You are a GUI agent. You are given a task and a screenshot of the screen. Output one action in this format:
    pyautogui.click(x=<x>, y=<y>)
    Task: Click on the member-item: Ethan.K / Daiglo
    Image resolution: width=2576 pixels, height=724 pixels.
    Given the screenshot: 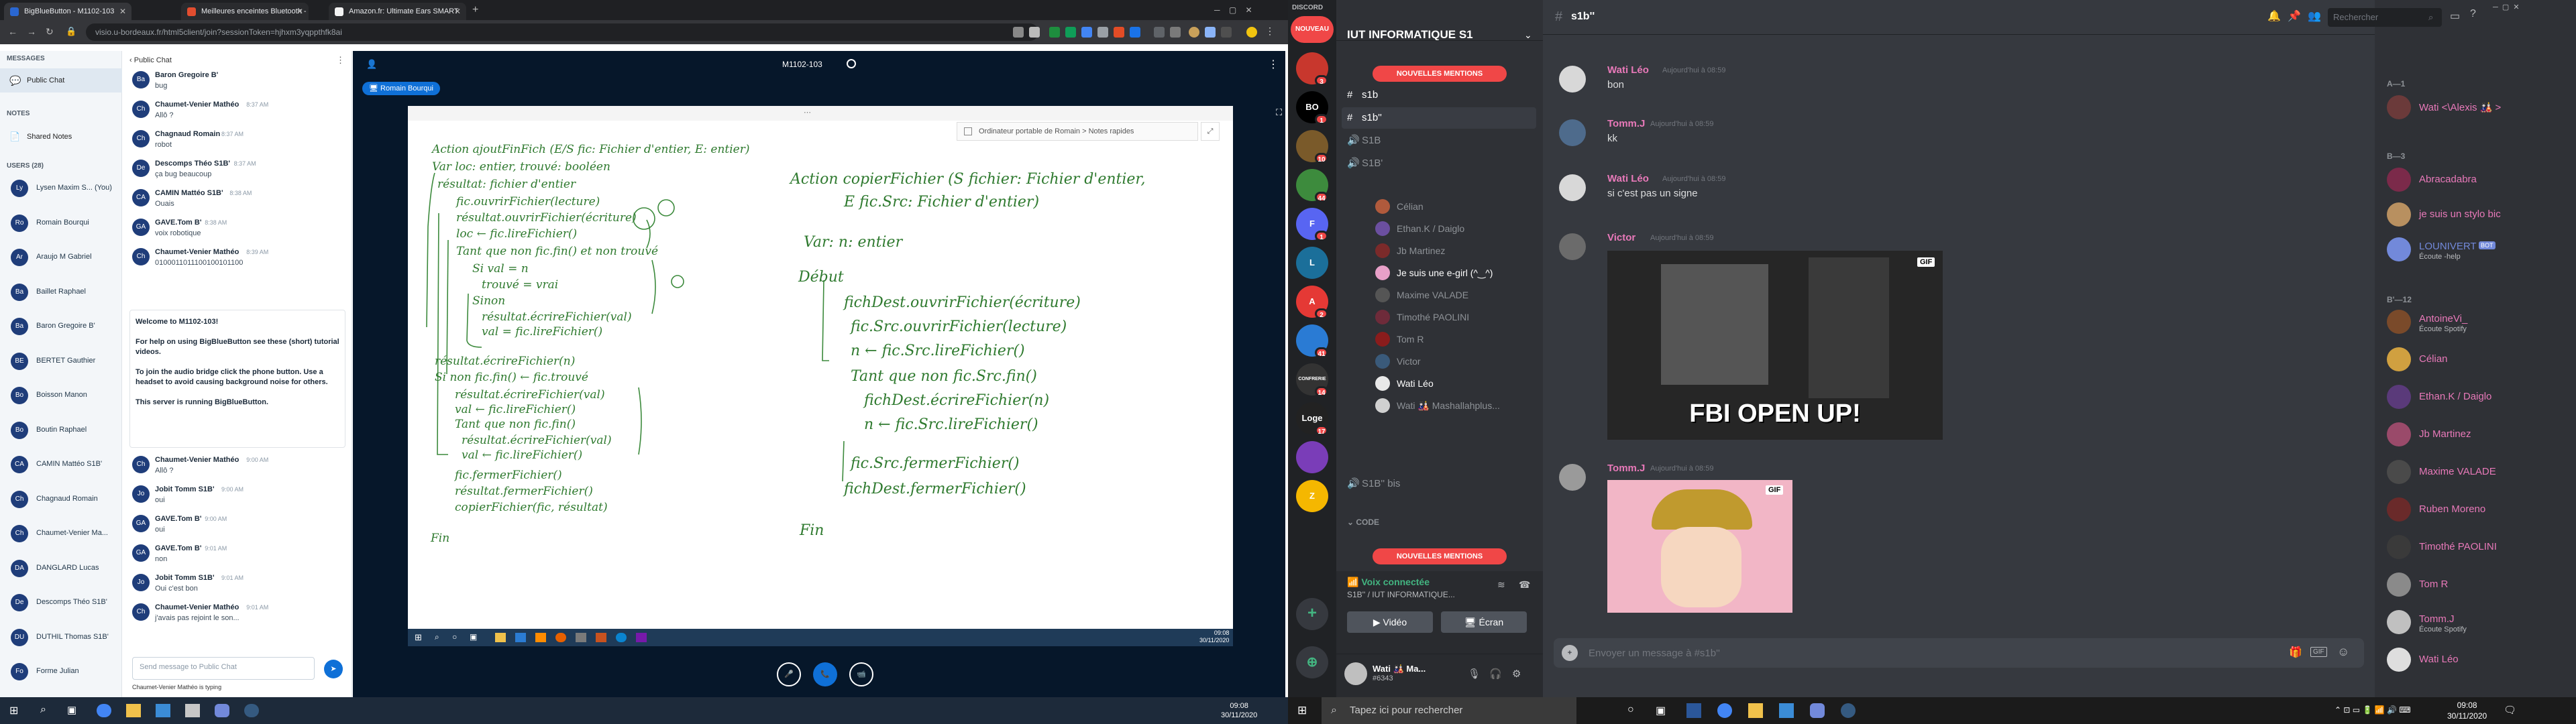 What is the action you would take?
    pyautogui.click(x=2477, y=397)
    